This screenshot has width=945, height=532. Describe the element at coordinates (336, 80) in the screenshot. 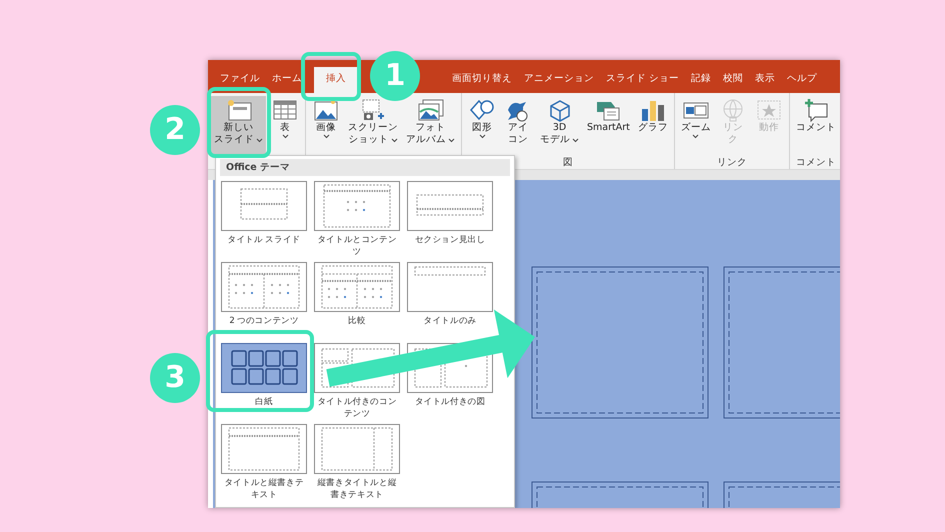

I see `ribbon-tab: 挿入` at that location.